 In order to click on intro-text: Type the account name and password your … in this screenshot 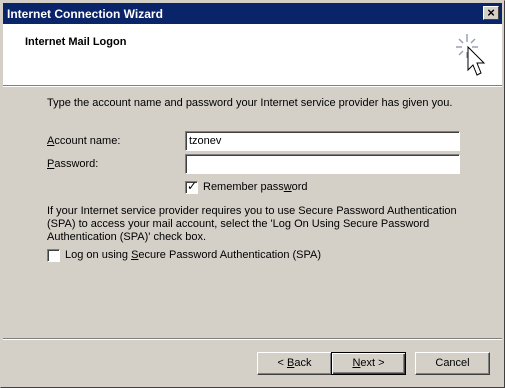, I will do `click(250, 103)`.